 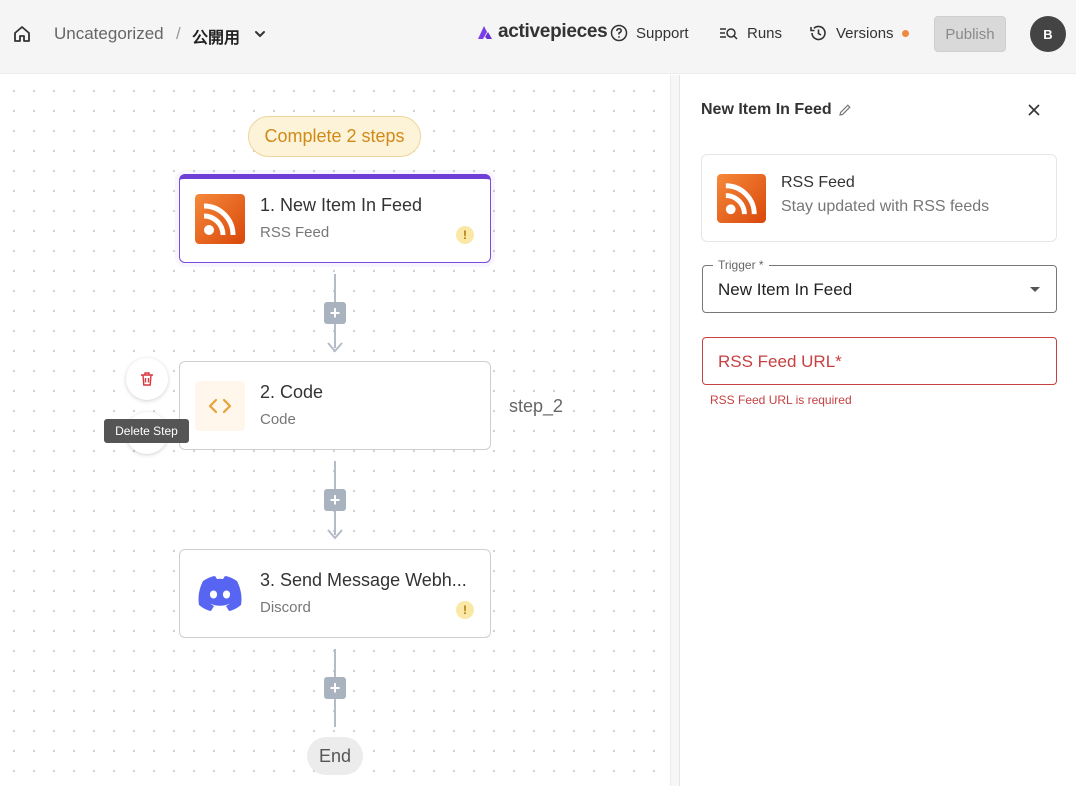 I want to click on step-card-discord: 3. Send Message Webh... Discord !, so click(x=335, y=593).